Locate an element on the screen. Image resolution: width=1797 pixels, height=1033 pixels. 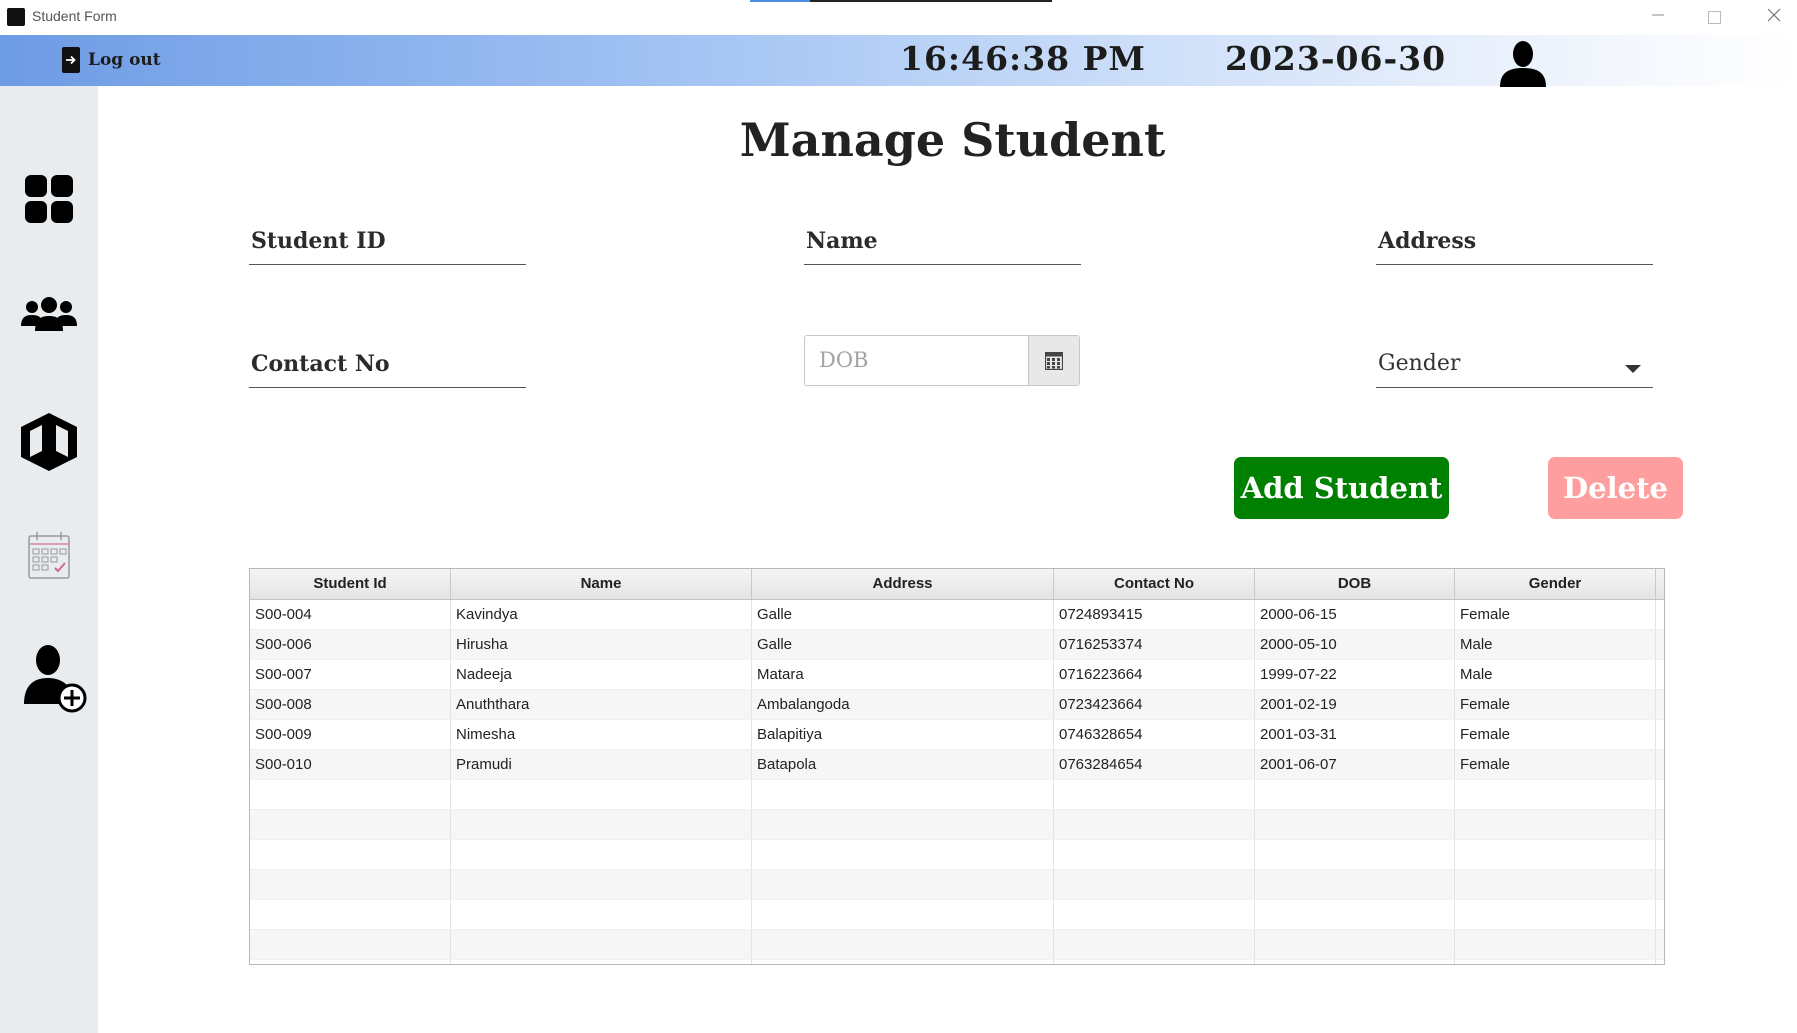
user-add-icon is located at coordinates (56, 678).